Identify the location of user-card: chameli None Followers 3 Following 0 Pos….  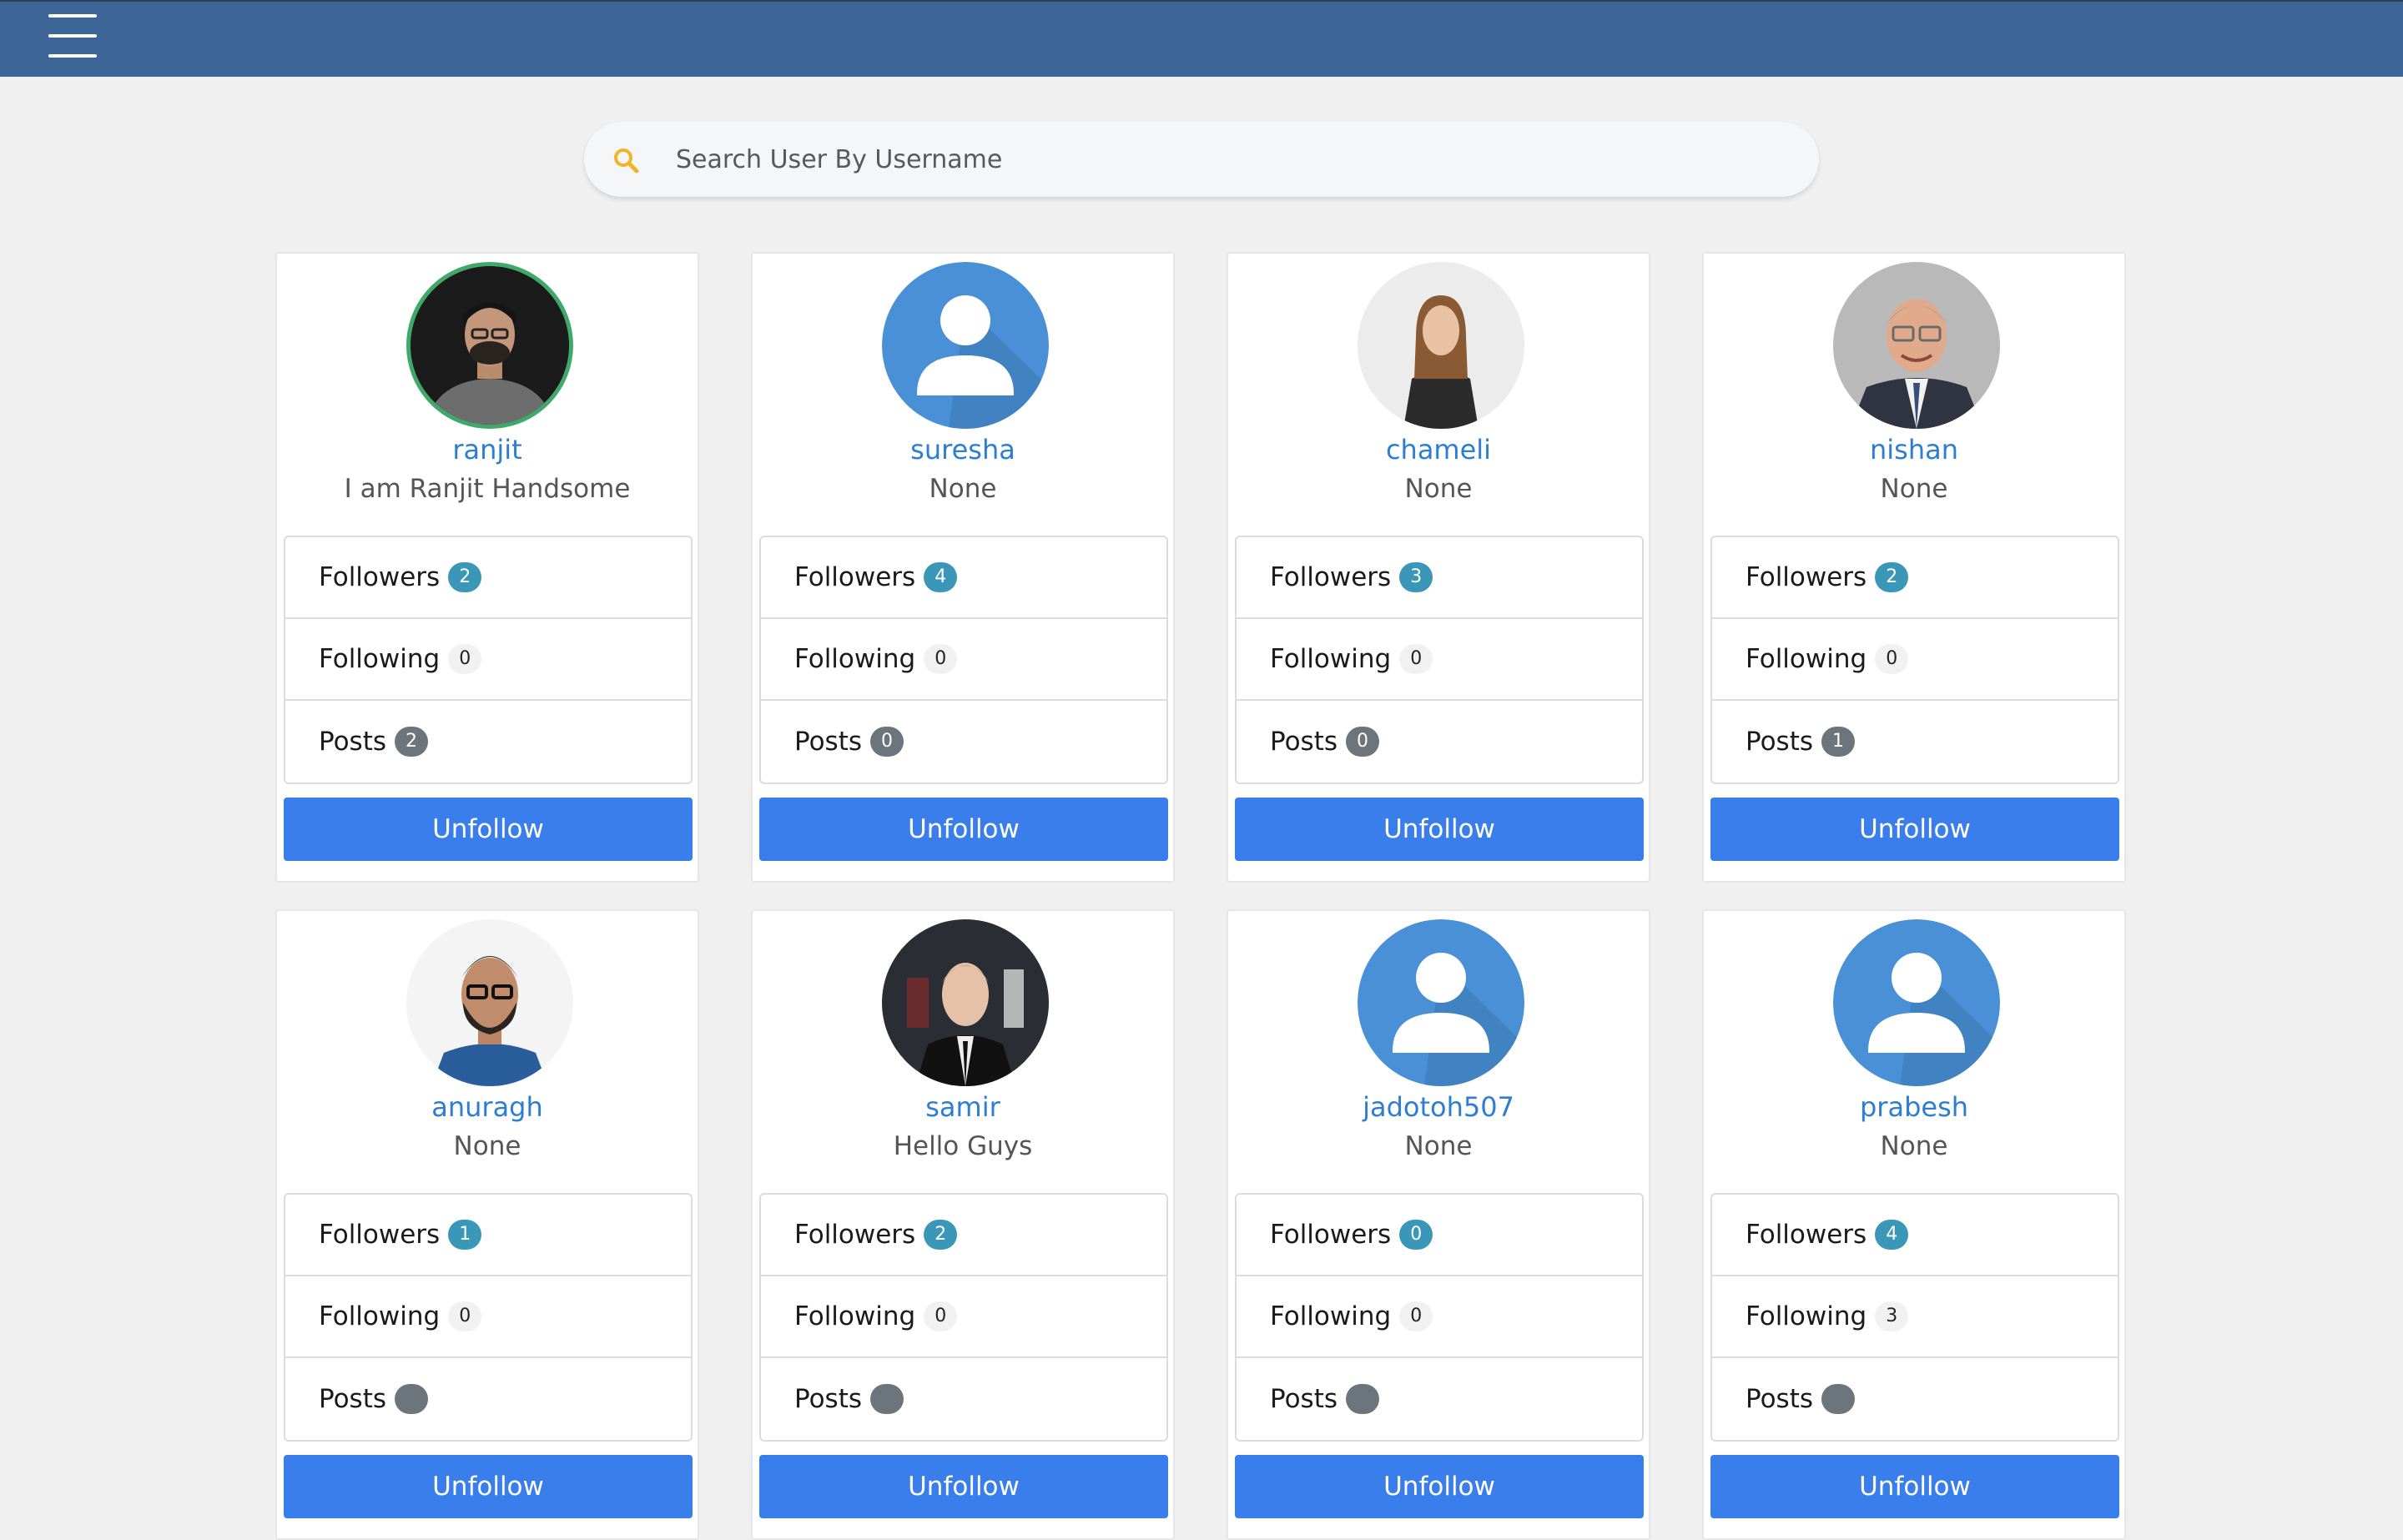
(1438, 567).